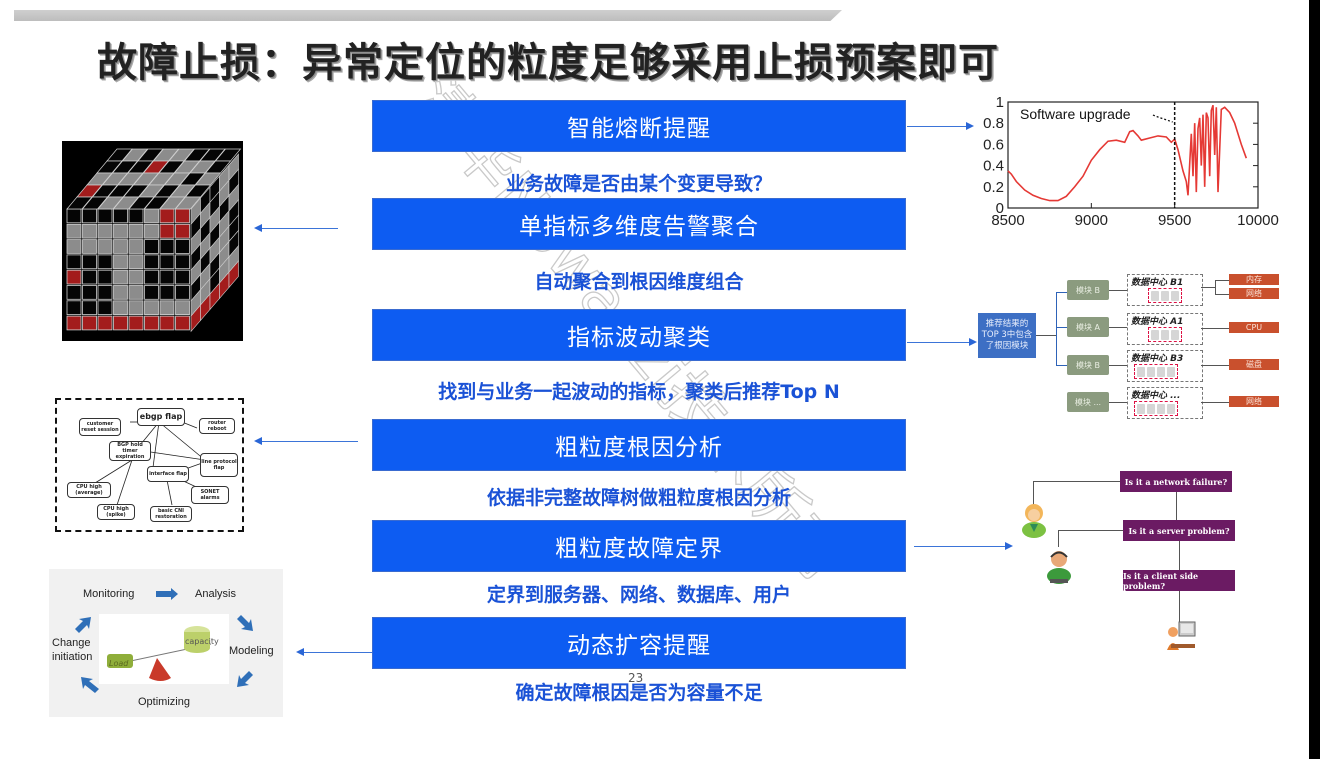 The width and height of the screenshot is (1320, 759). Describe the element at coordinates (639, 338) in the screenshot. I see `step-label: 指标波动聚类` at that location.